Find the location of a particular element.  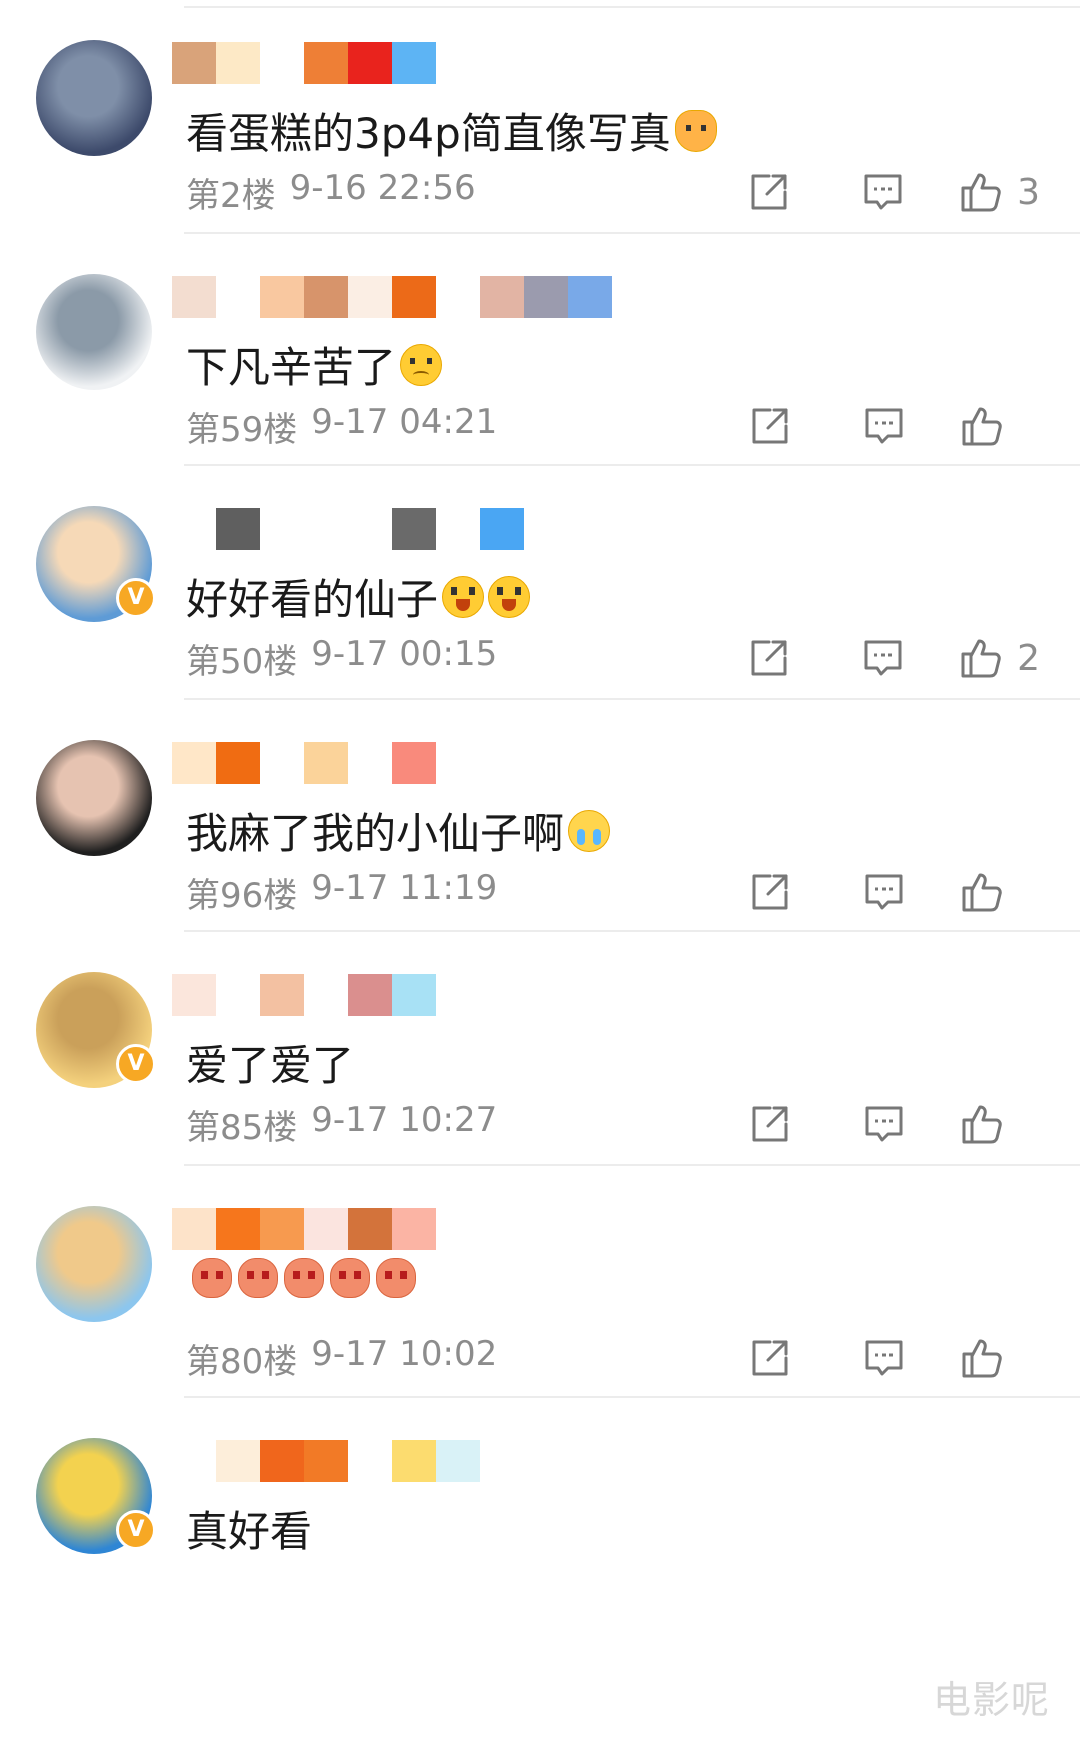

comment-meta: 第59楼 9-17 04:21 is located at coordinates (341, 426).